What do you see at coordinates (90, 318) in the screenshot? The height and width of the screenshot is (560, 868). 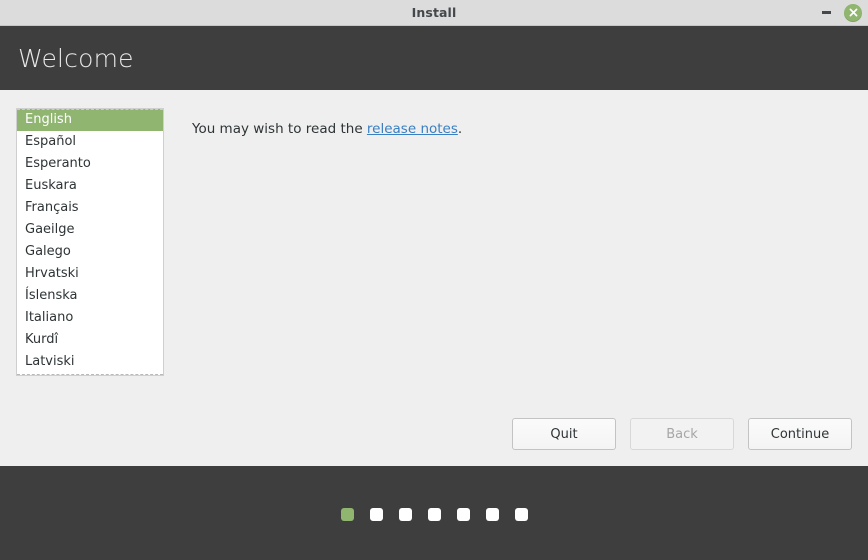 I see `language-list-item: Italiano` at bounding box center [90, 318].